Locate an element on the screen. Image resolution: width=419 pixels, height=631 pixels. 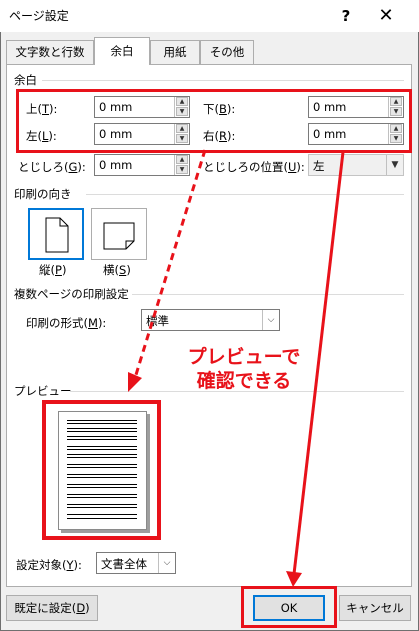
tab-margins: 余白 is located at coordinates (122, 51).